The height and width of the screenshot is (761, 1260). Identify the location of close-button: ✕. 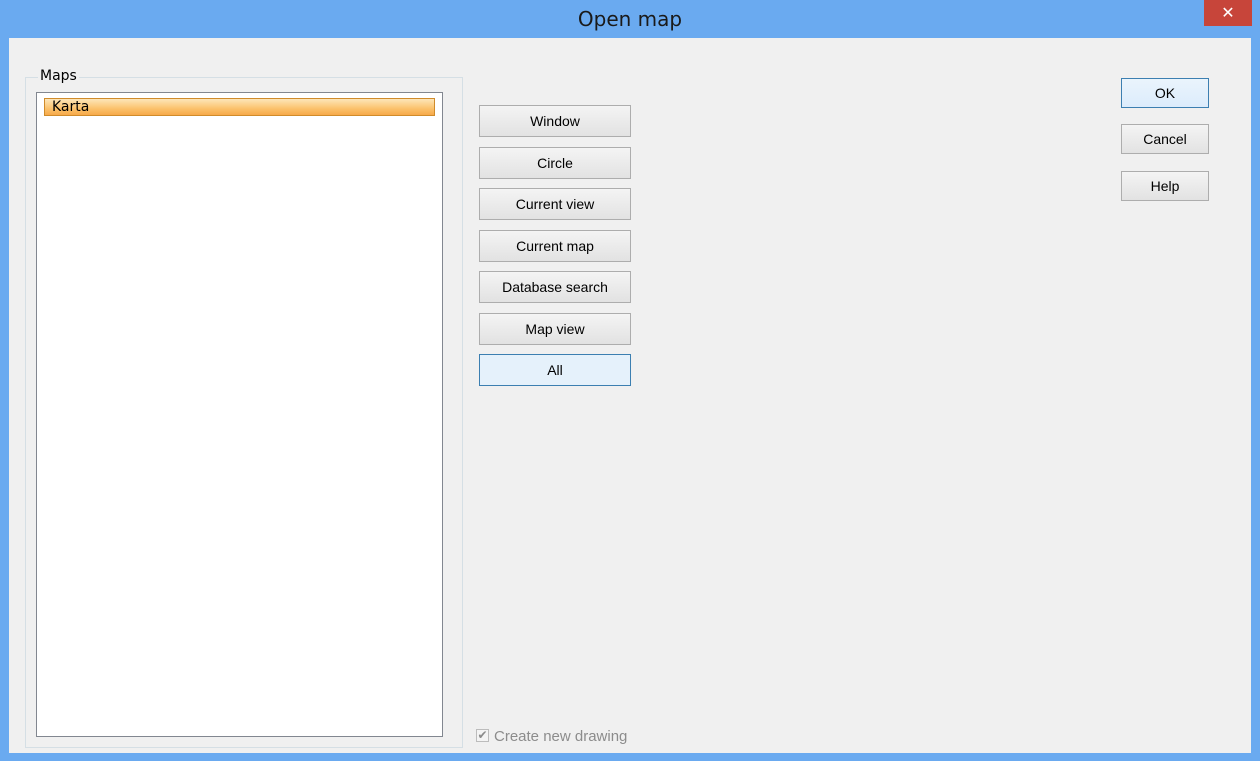
(1228, 13).